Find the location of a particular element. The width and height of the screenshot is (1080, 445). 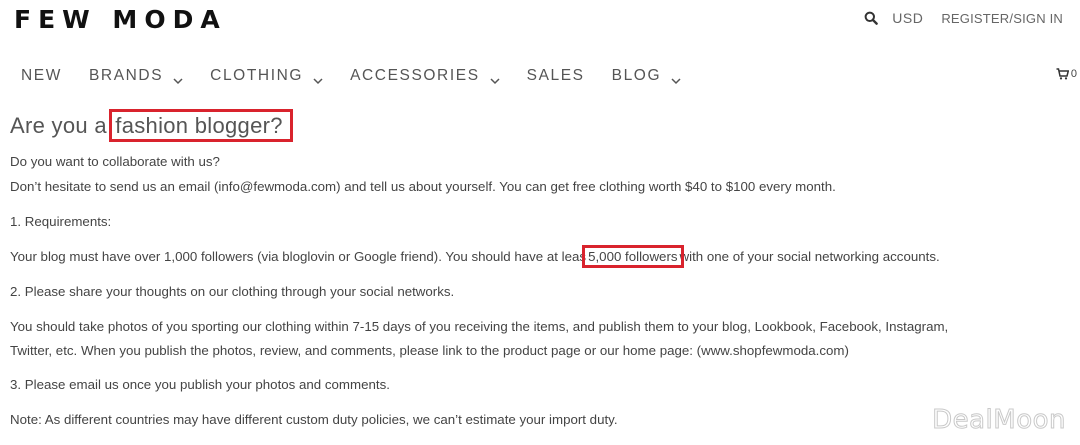

search-icon is located at coordinates (871, 18).